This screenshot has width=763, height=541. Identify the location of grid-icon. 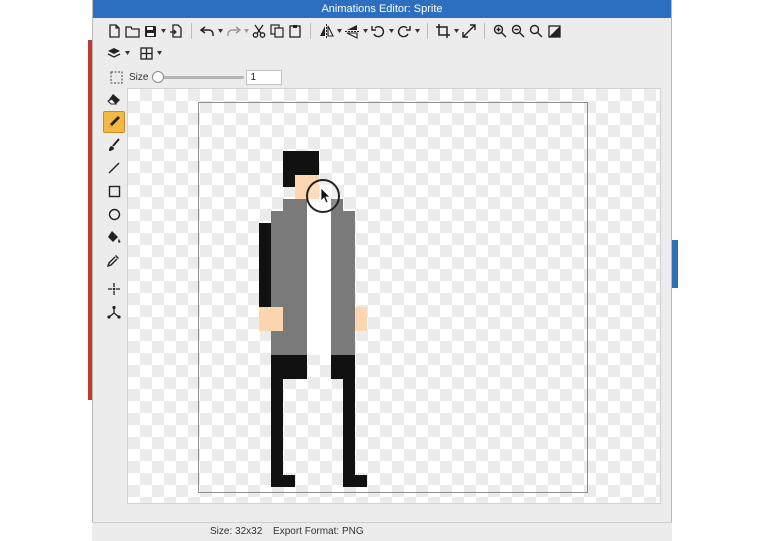
(146, 53).